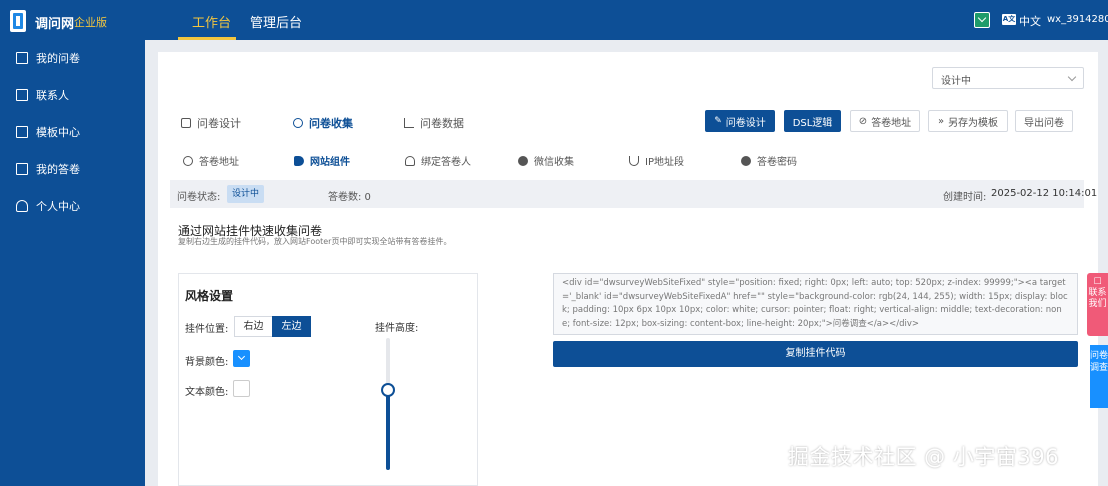  I want to click on button-label: 答卷地址, so click(891, 123).